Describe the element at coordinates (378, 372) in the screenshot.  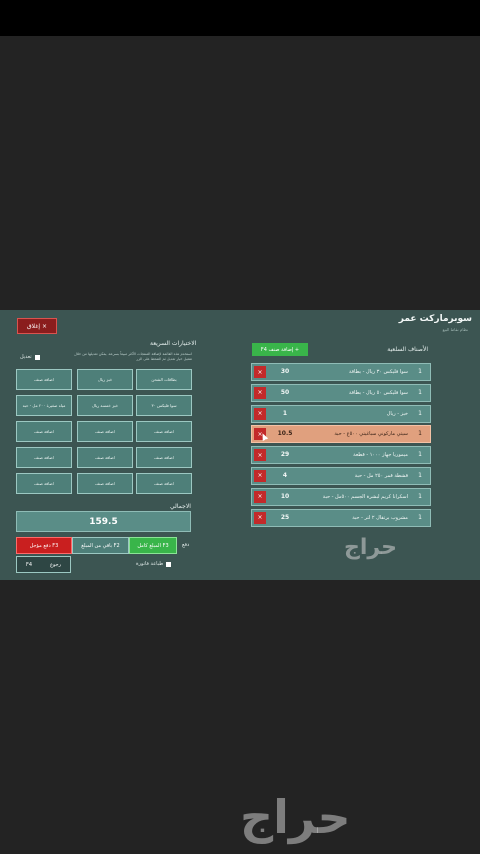
I see `cart-item-name: سوا فليكس ٣٠ ريال - بطاقة` at that location.